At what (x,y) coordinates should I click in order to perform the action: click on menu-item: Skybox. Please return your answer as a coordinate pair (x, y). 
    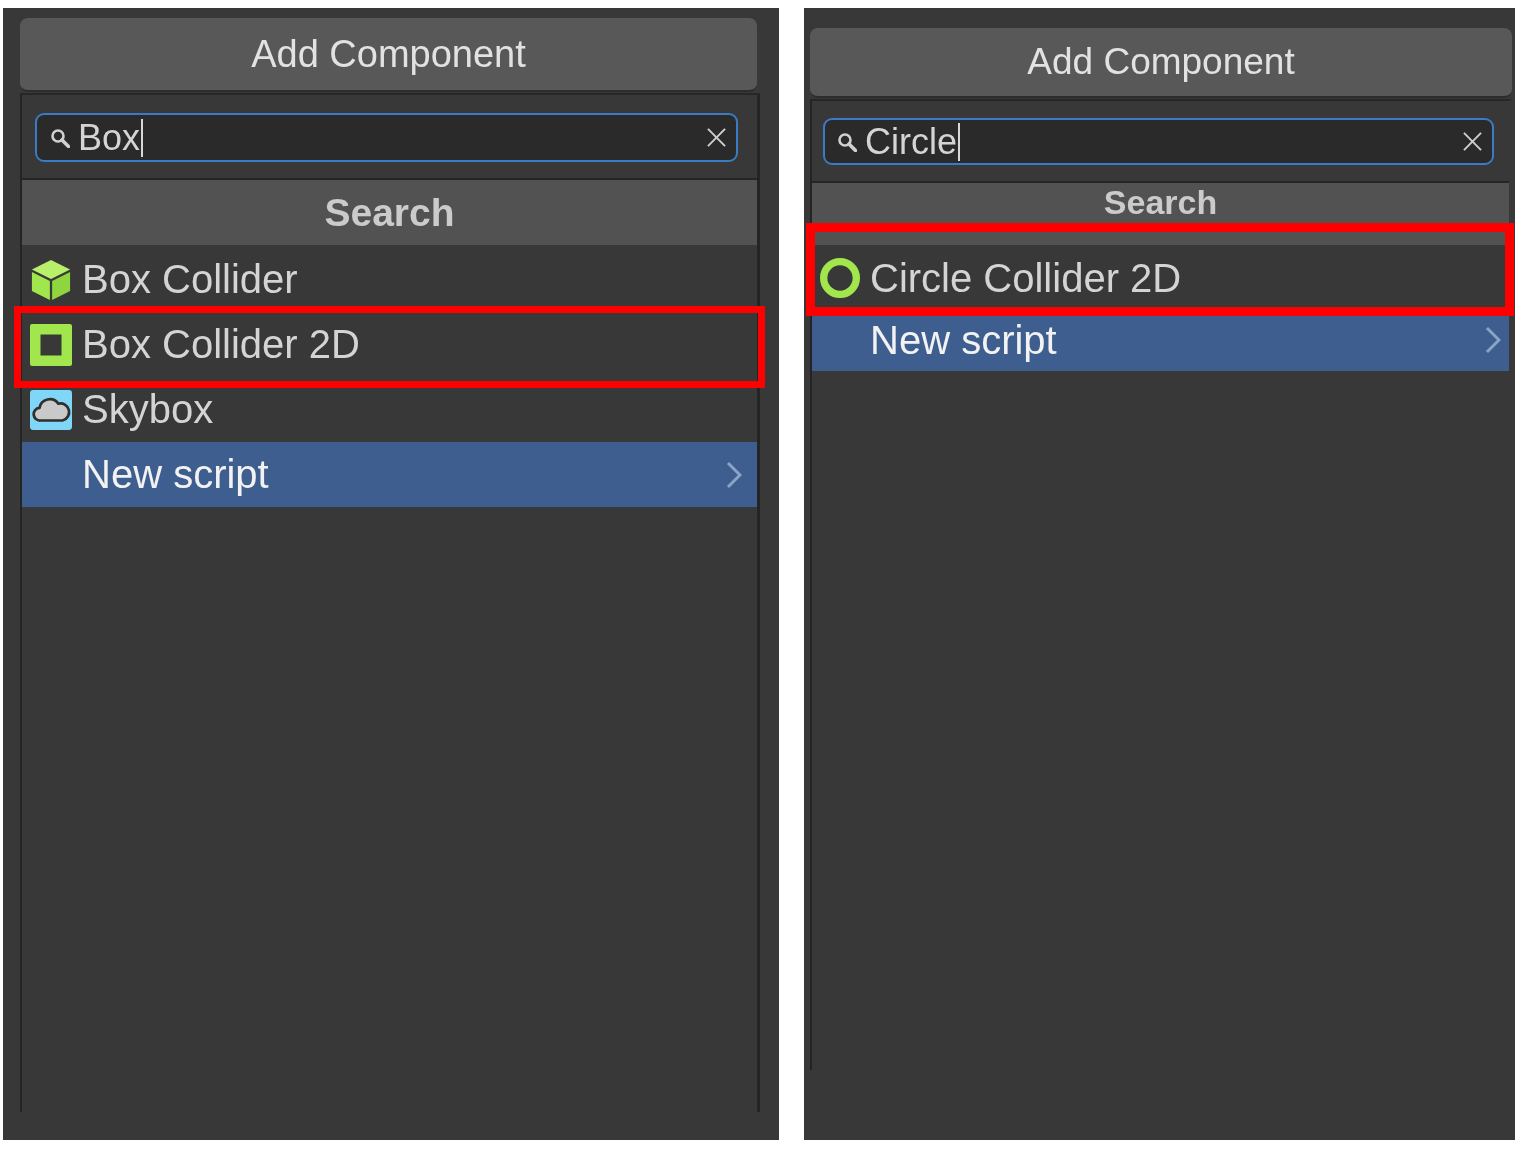
    Looking at the image, I should click on (389, 409).